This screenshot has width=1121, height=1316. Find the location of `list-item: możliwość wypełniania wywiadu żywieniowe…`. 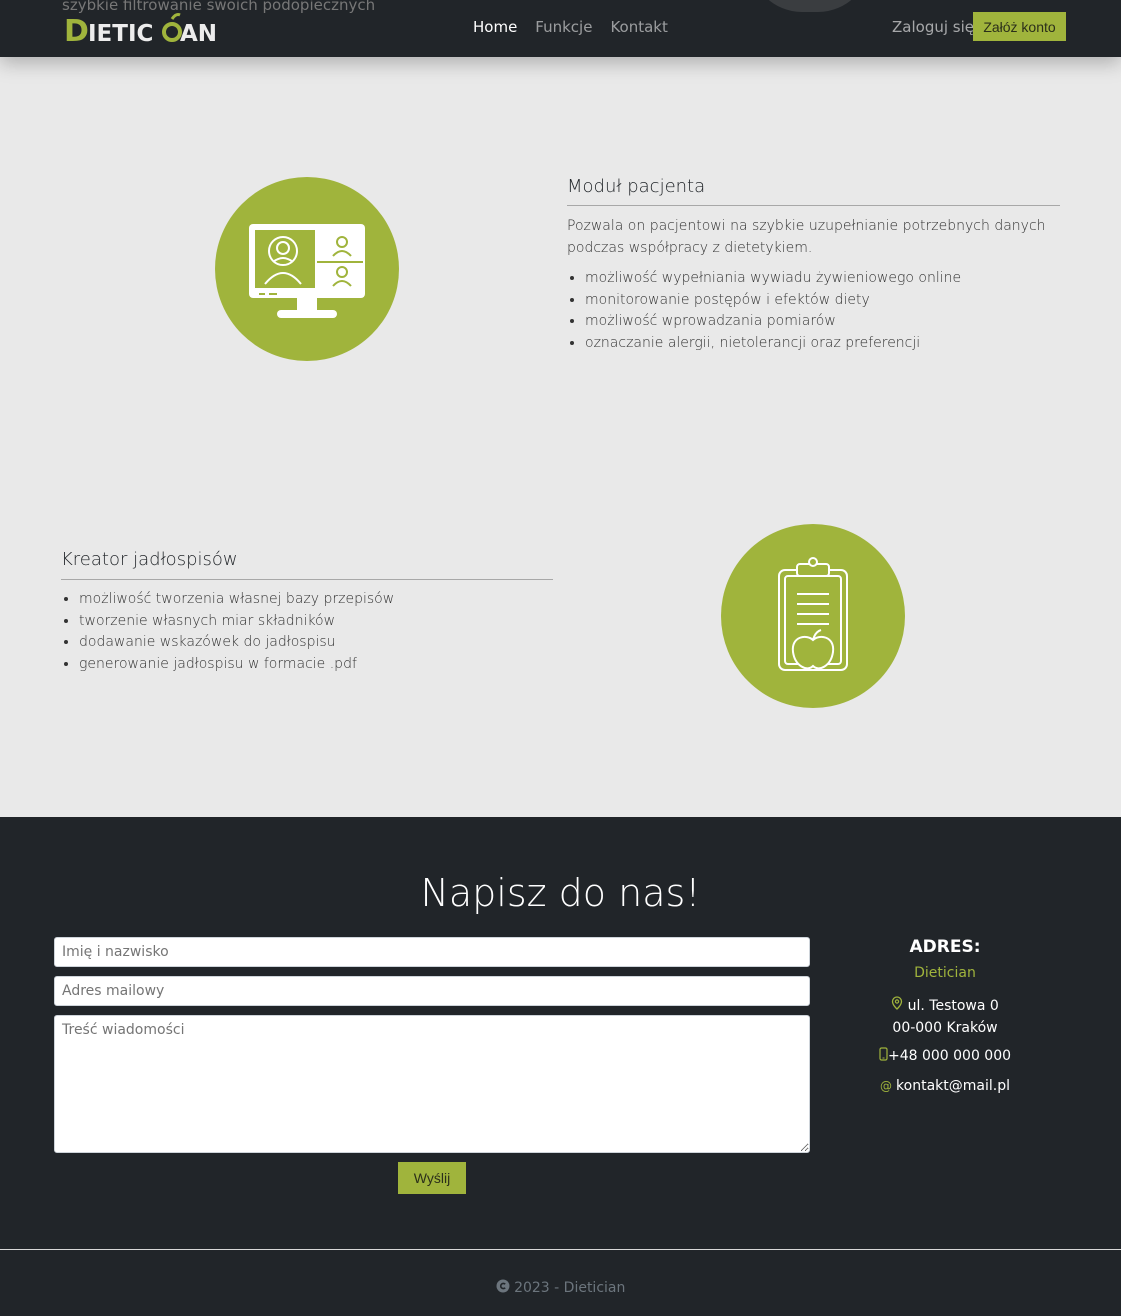

list-item: możliwość wypełniania wywiadu żywieniowe… is located at coordinates (822, 279).